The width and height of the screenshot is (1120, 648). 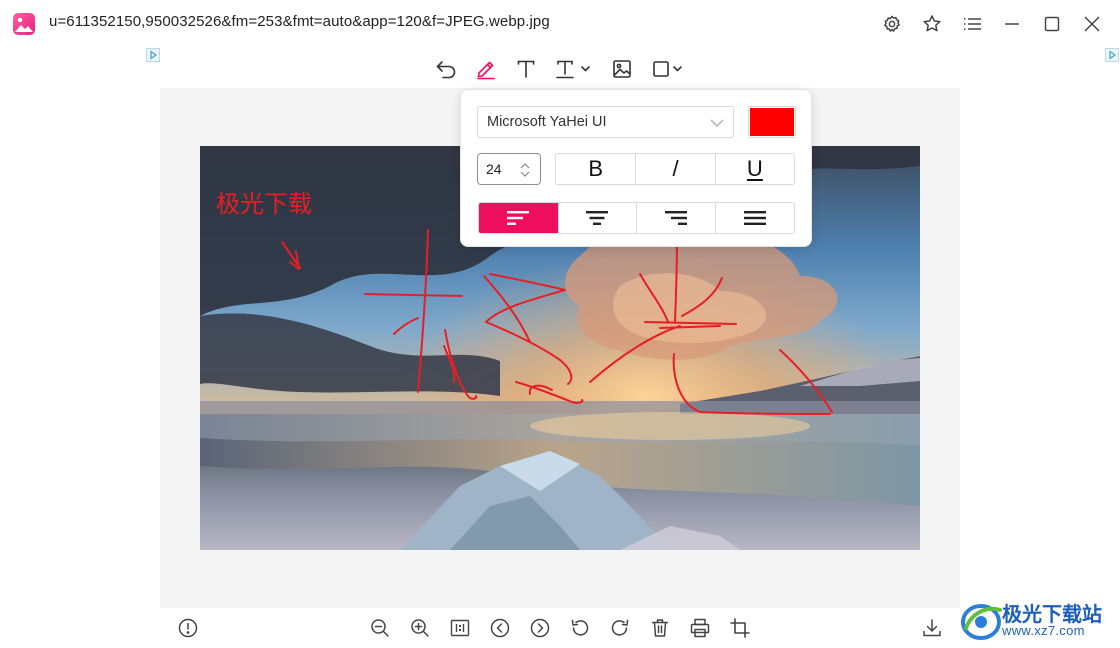 What do you see at coordinates (892, 24) in the screenshot?
I see `gear-icon` at bounding box center [892, 24].